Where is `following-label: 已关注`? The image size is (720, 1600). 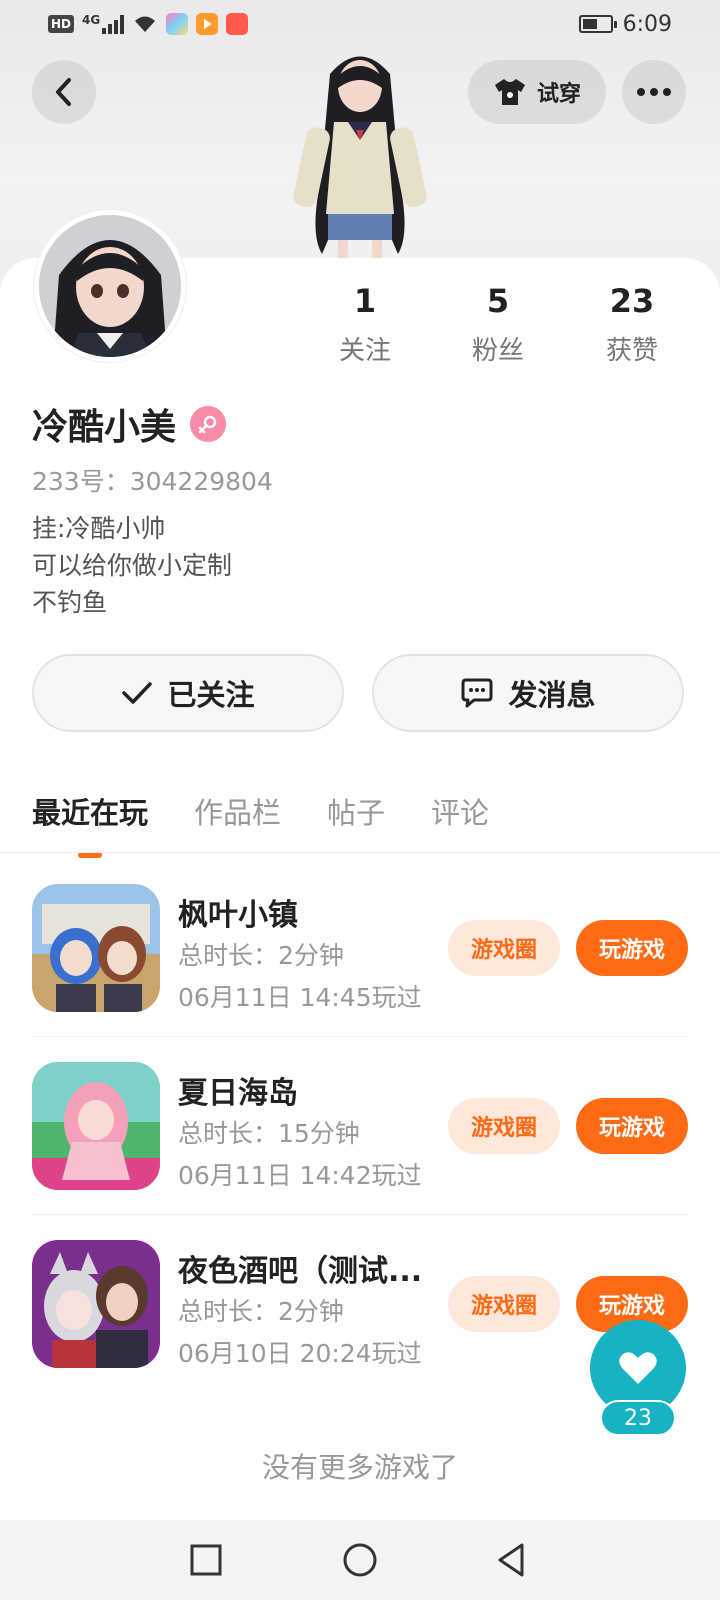 following-label: 已关注 is located at coordinates (211, 695).